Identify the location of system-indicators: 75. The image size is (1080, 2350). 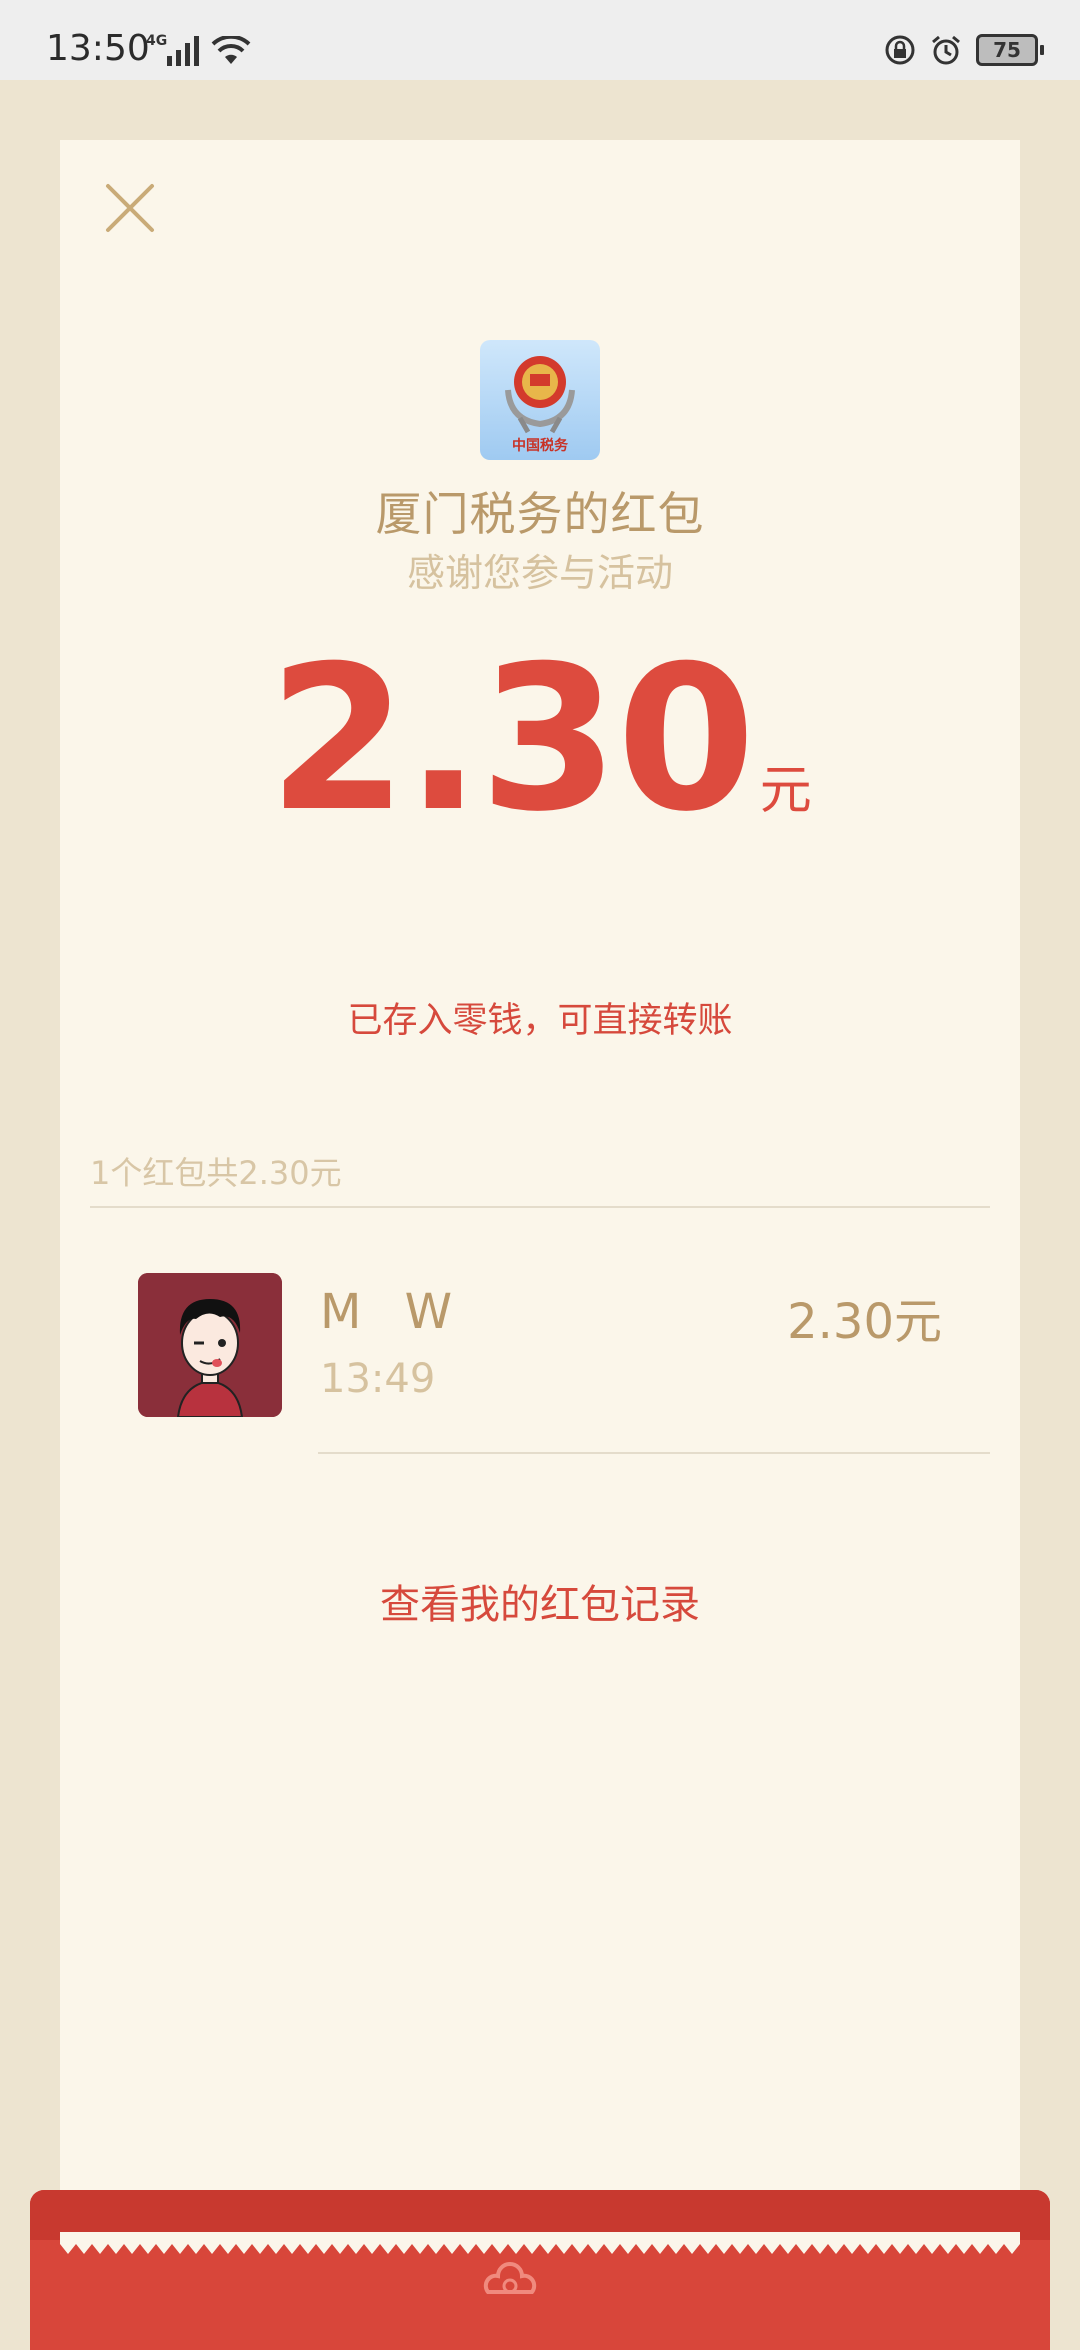
(964, 50).